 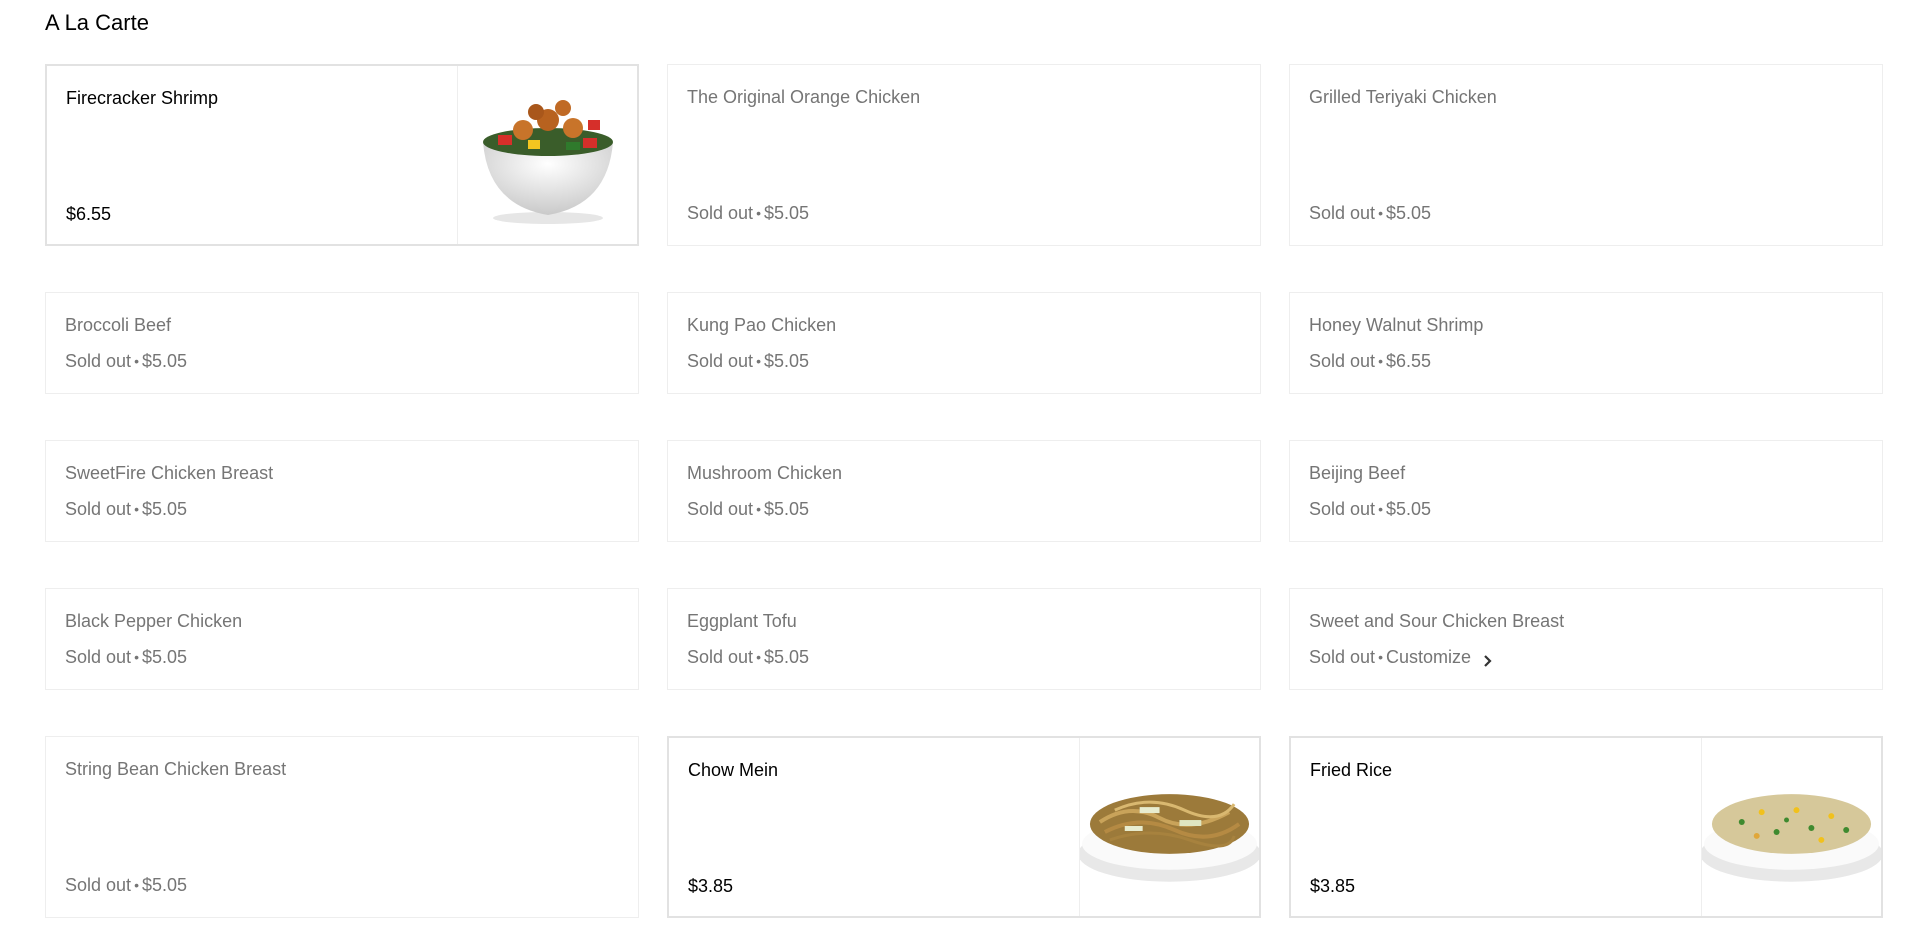 I want to click on menu-item-kung-pao-chicken: Kung Pao Chicken Sold out • $5.05, so click(x=964, y=343).